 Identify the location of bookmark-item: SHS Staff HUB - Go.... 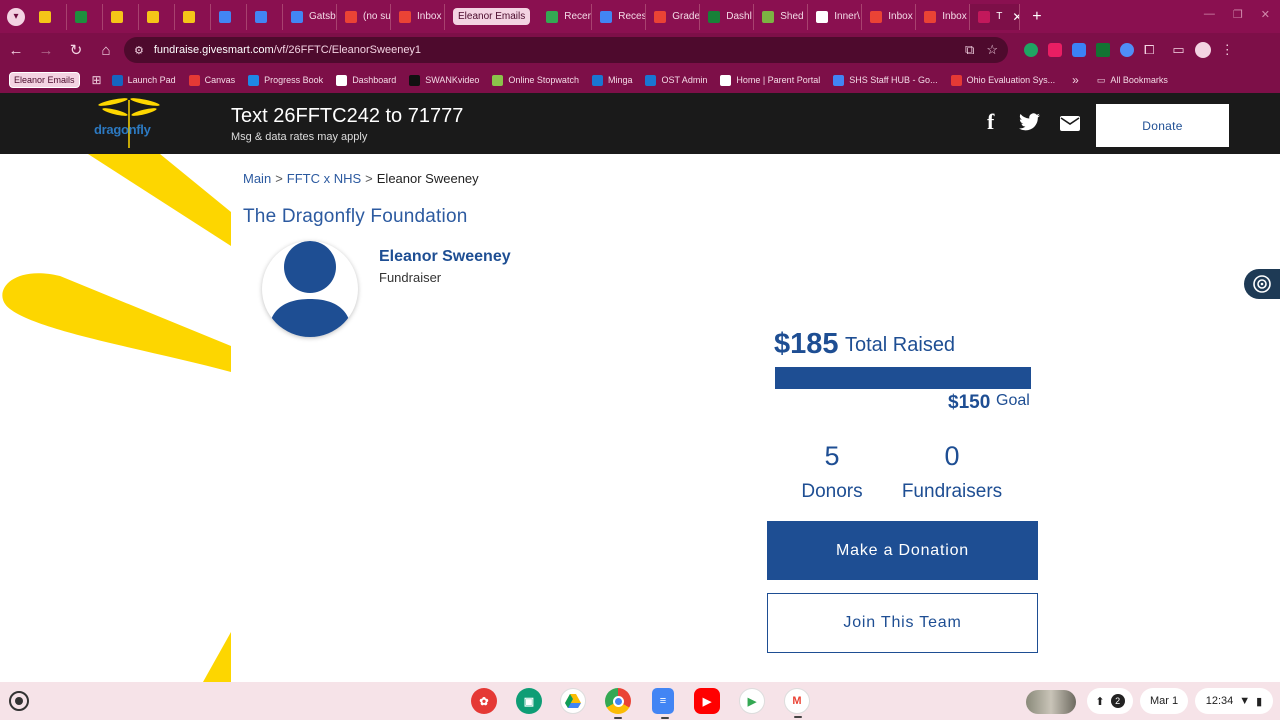
(885, 80).